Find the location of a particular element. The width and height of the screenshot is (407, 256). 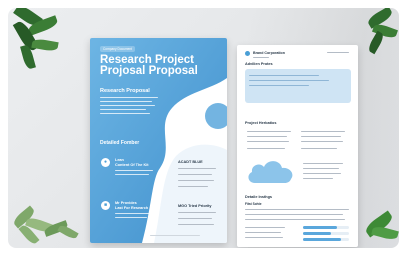

cloud-icon is located at coordinates (270, 172).